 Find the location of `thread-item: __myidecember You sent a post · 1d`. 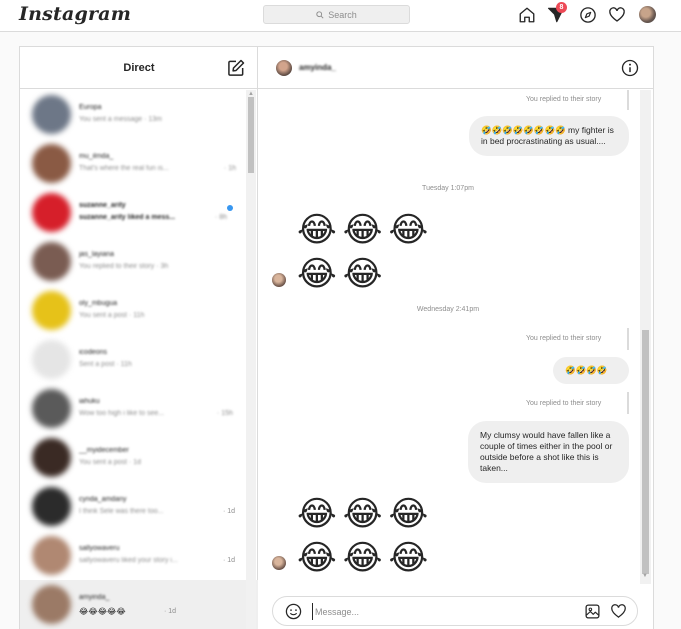

thread-item: __myidecember You sent a post · 1d is located at coordinates (139, 457).